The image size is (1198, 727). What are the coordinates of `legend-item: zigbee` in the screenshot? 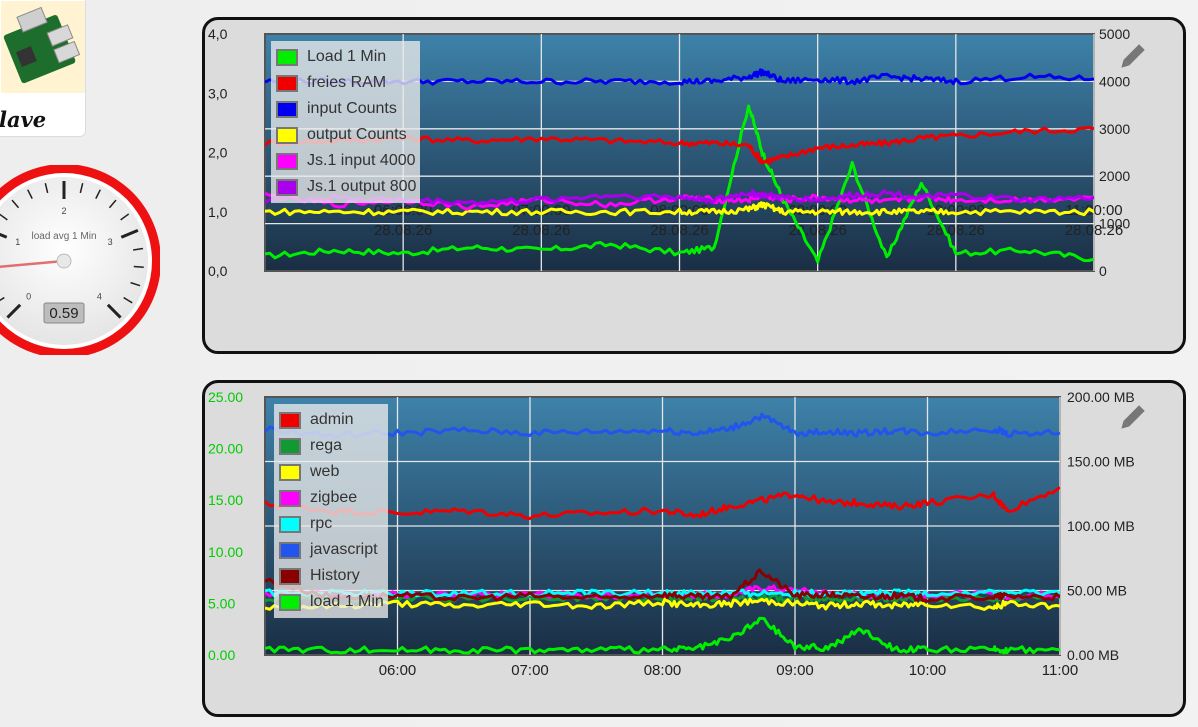 It's located at (331, 498).